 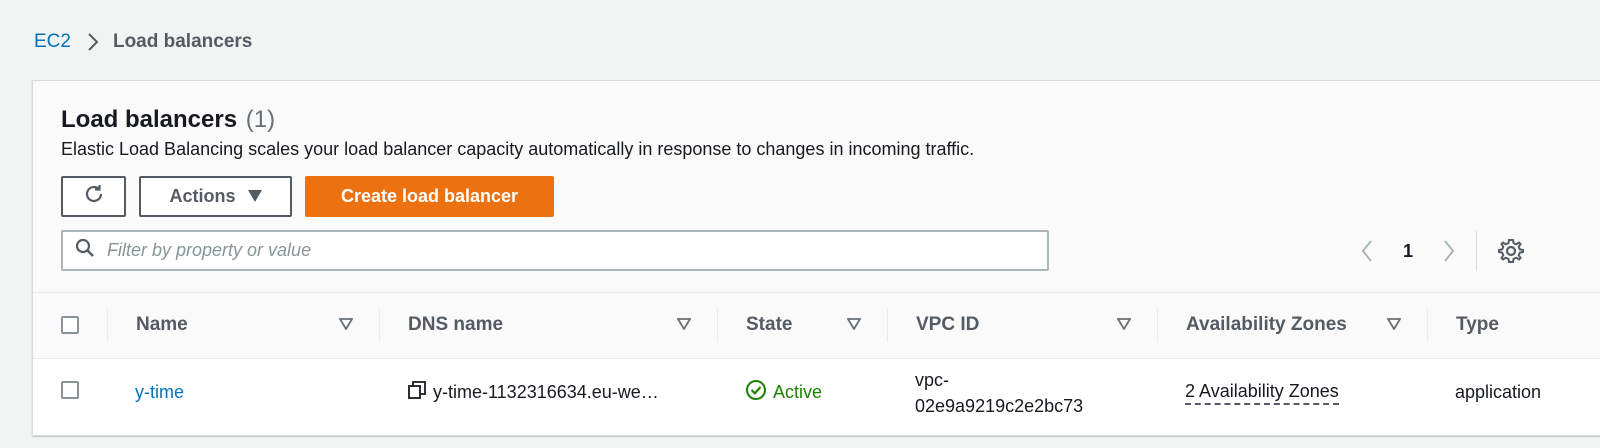 I want to click on actions-label: Actions, so click(x=202, y=196).